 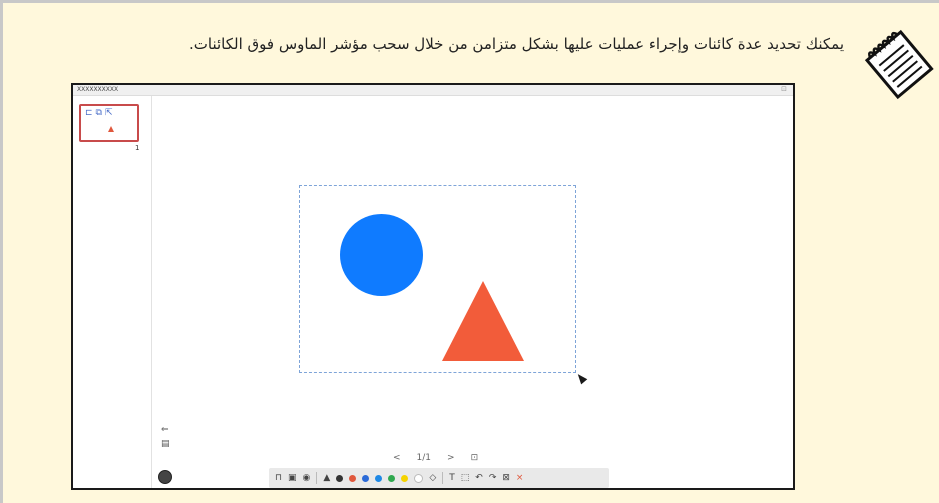 What do you see at coordinates (379, 478) in the screenshot?
I see `color-lightblue-swatch` at bounding box center [379, 478].